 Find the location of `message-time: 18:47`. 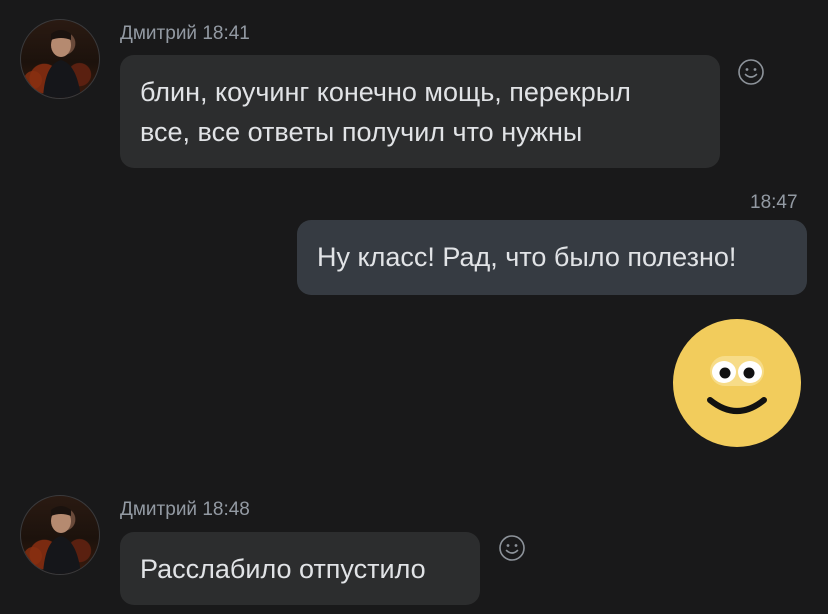

message-time: 18:47 is located at coordinates (774, 202).